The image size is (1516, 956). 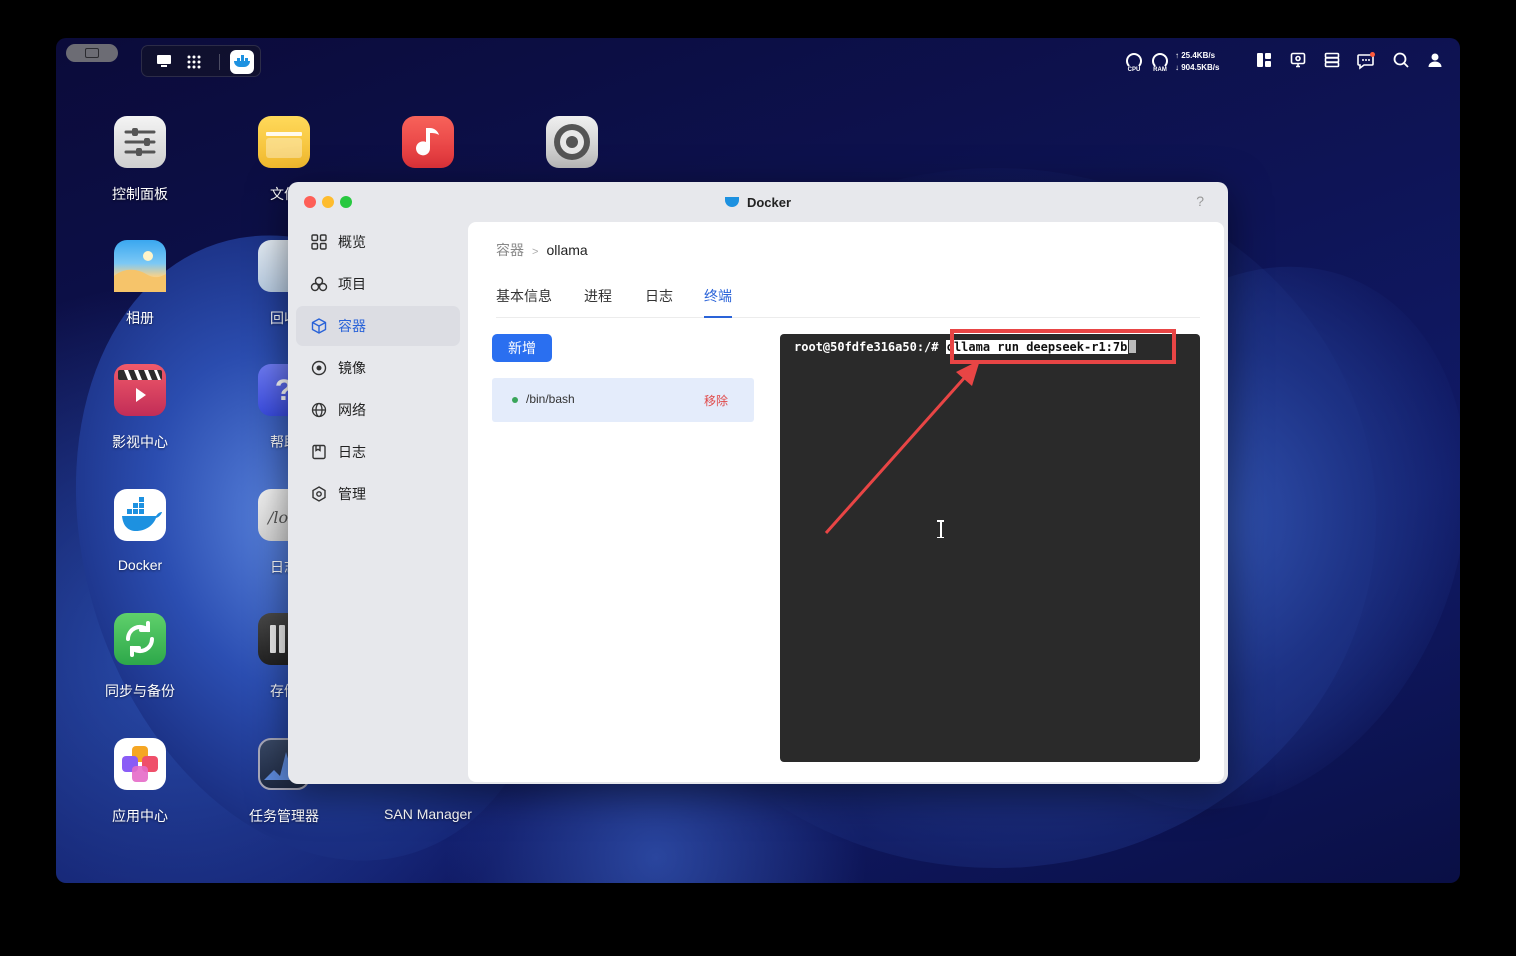 What do you see at coordinates (352, 494) in the screenshot?
I see `sidebar-item-label: 管理` at bounding box center [352, 494].